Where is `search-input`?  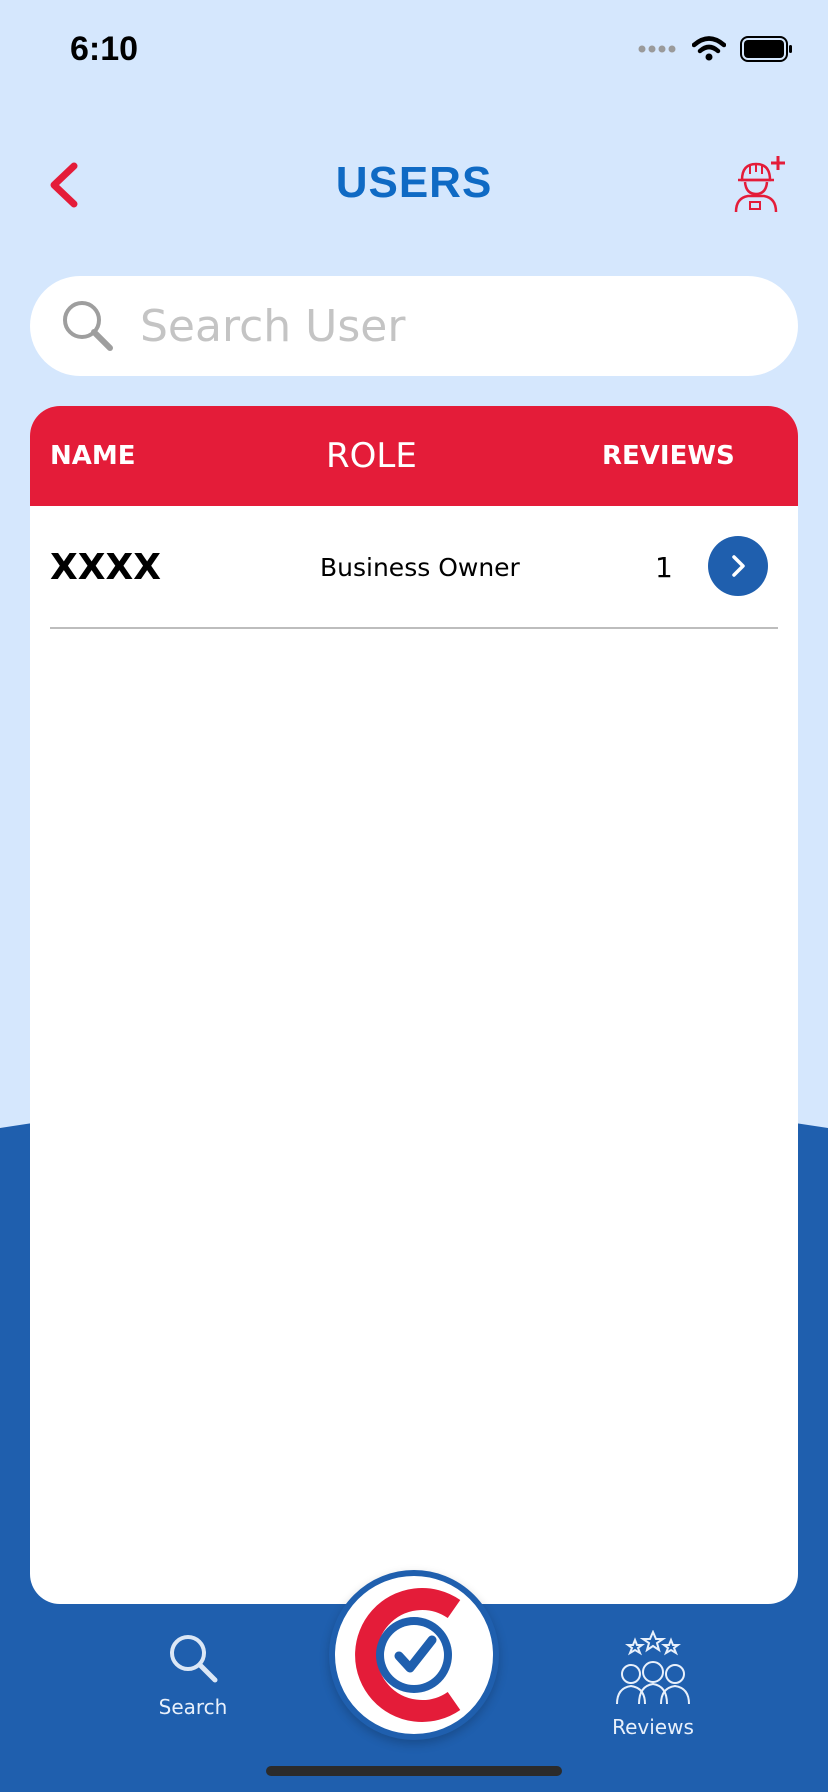
search-input is located at coordinates (450, 326).